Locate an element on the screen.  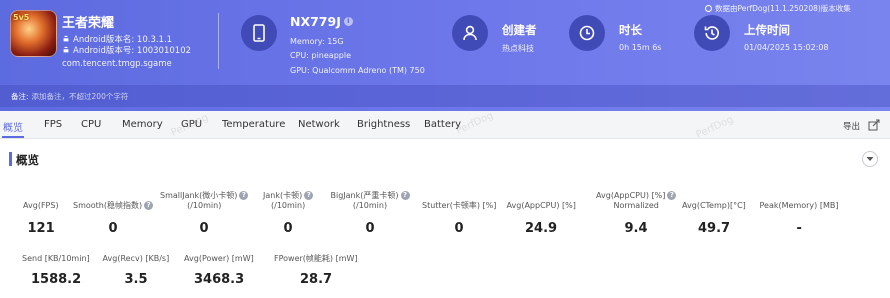
metric-row1-label: Avg(CTemp)[°C] is located at coordinates (714, 206).